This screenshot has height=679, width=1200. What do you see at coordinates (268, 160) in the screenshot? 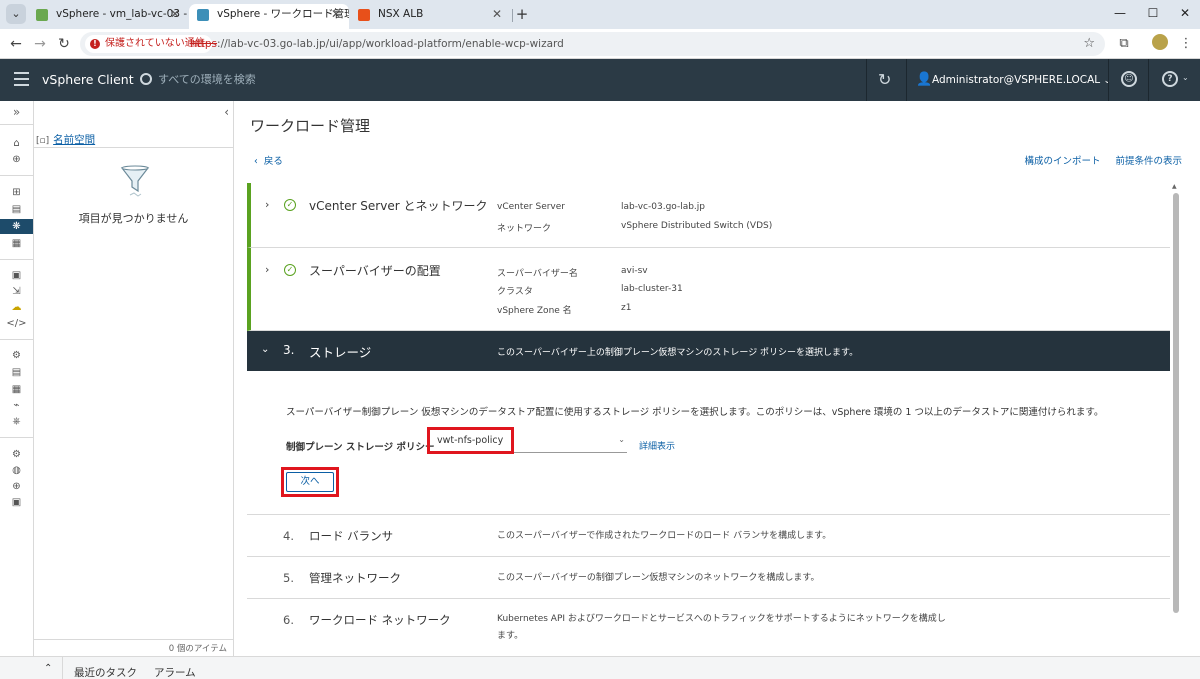
I see `back-link: ‹ 戻る` at bounding box center [268, 160].